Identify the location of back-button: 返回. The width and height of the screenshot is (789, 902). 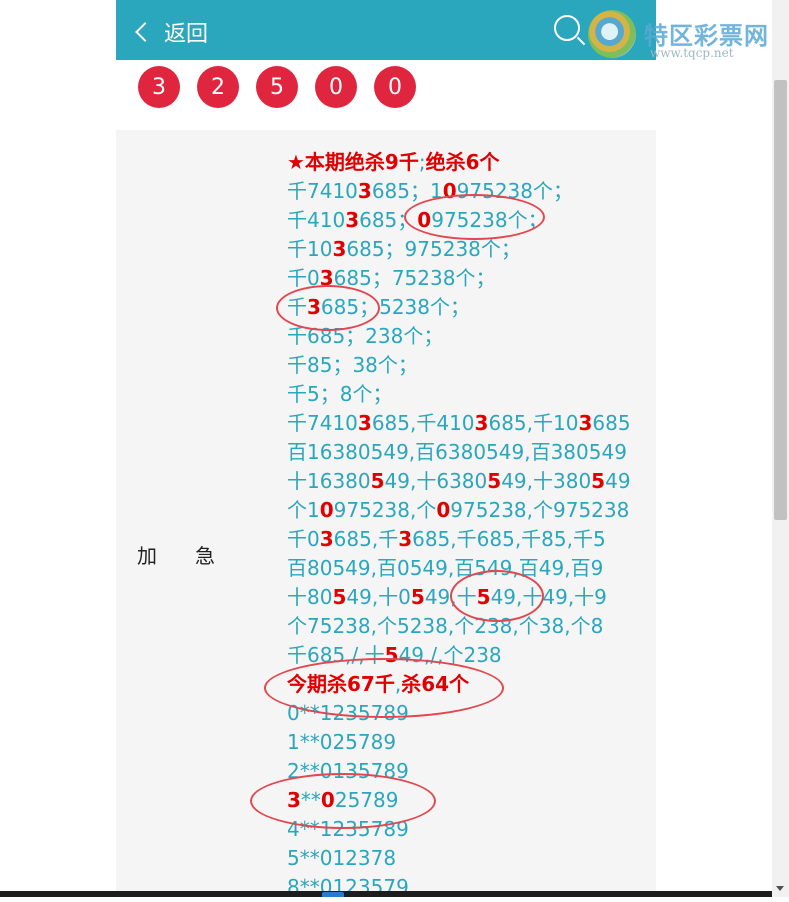
(172, 32).